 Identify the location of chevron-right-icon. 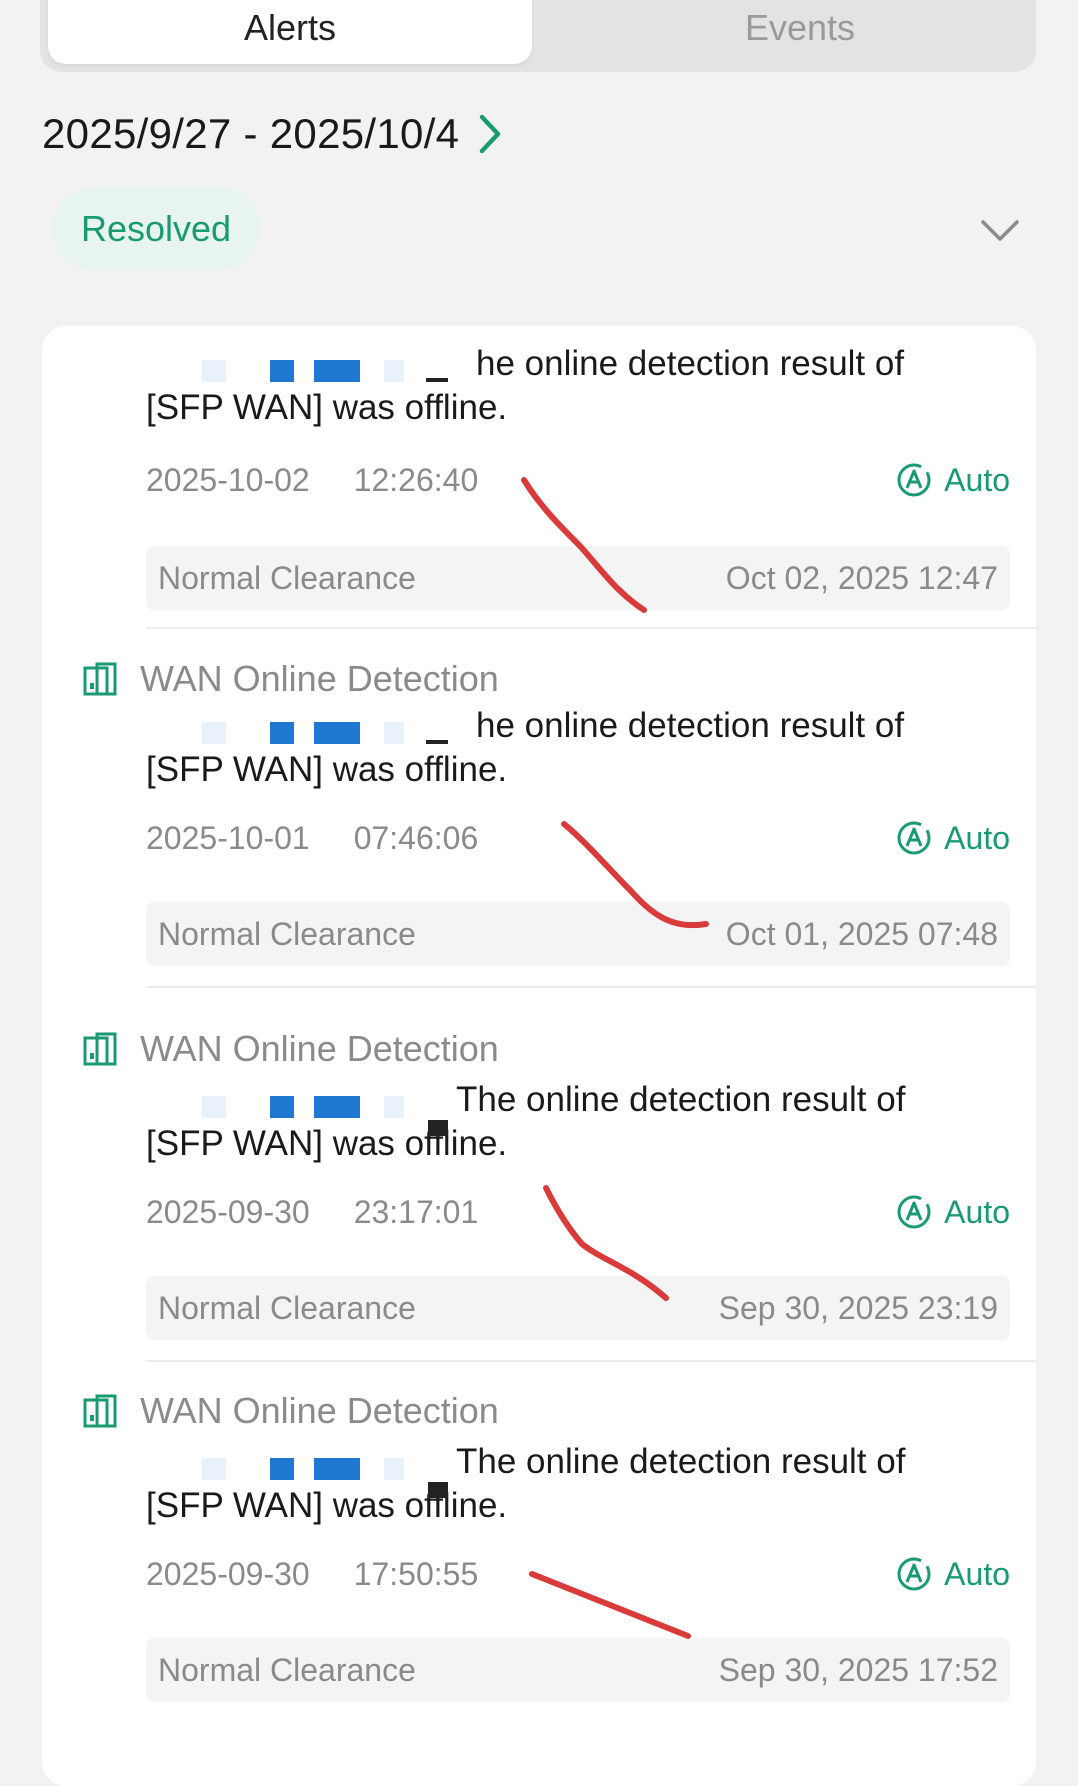
(490, 134).